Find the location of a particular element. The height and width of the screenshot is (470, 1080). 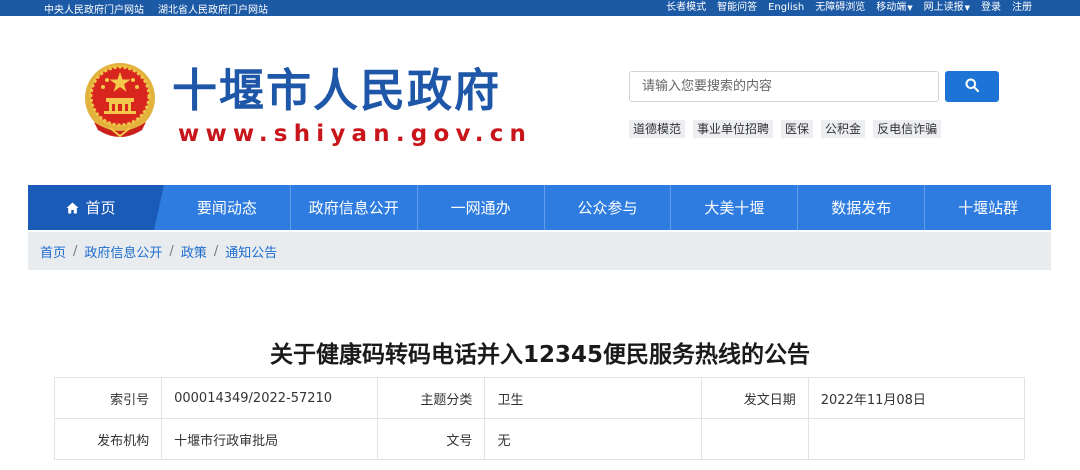

search-button is located at coordinates (972, 86).